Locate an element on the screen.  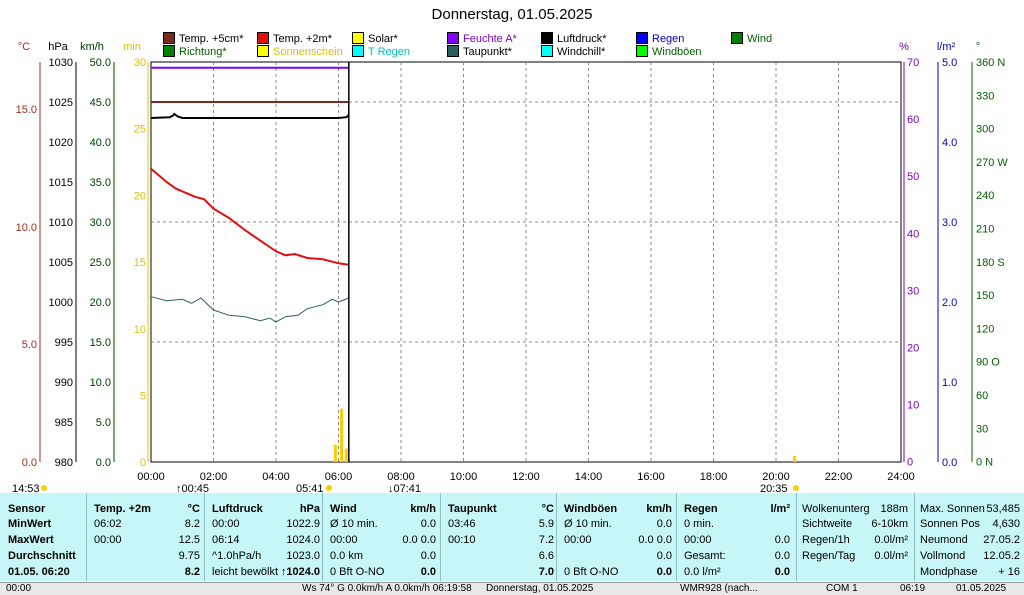
axis-unit-label: km/h is located at coordinates (92, 47).